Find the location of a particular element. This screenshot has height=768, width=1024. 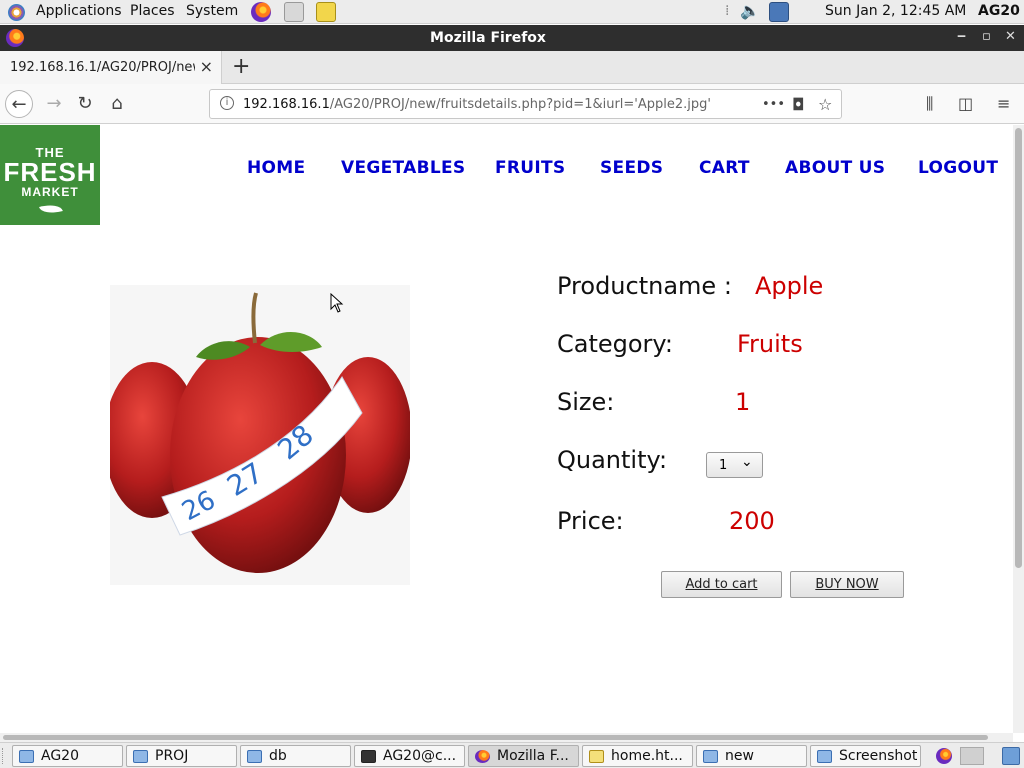

logo-line3: MARKET is located at coordinates (50, 192).